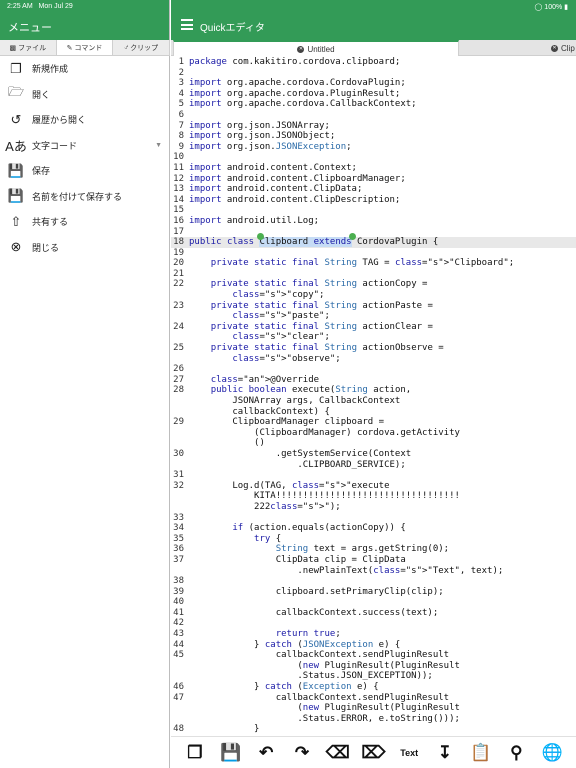 This screenshot has height=768, width=576. I want to click on paste-icon: ↧, so click(445, 752).